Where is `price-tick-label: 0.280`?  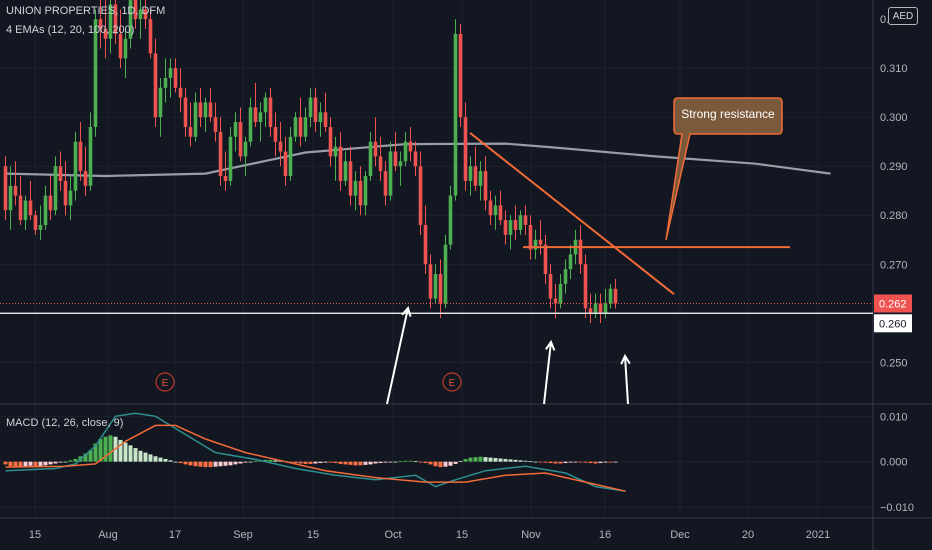 price-tick-label: 0.280 is located at coordinates (894, 216).